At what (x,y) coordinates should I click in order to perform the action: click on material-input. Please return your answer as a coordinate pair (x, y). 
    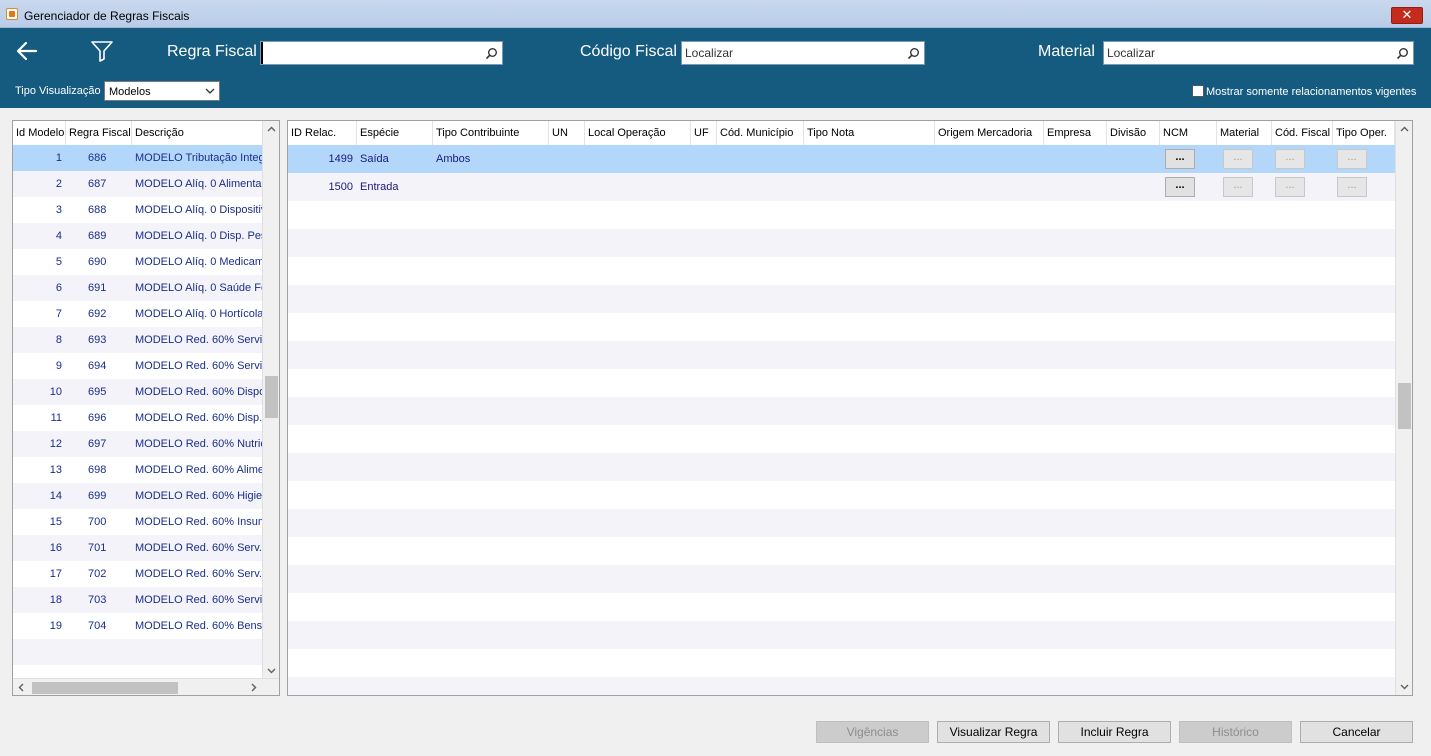
    Looking at the image, I should click on (1258, 53).